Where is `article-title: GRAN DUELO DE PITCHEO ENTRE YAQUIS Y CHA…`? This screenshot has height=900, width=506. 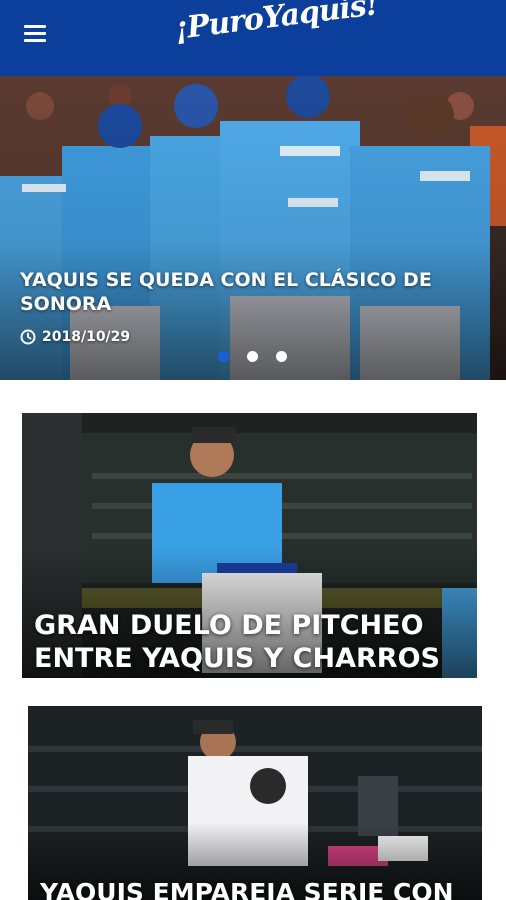
article-title: GRAN DUELO DE PITCHEO ENTRE YAQUIS Y CHA… is located at coordinates (249, 642).